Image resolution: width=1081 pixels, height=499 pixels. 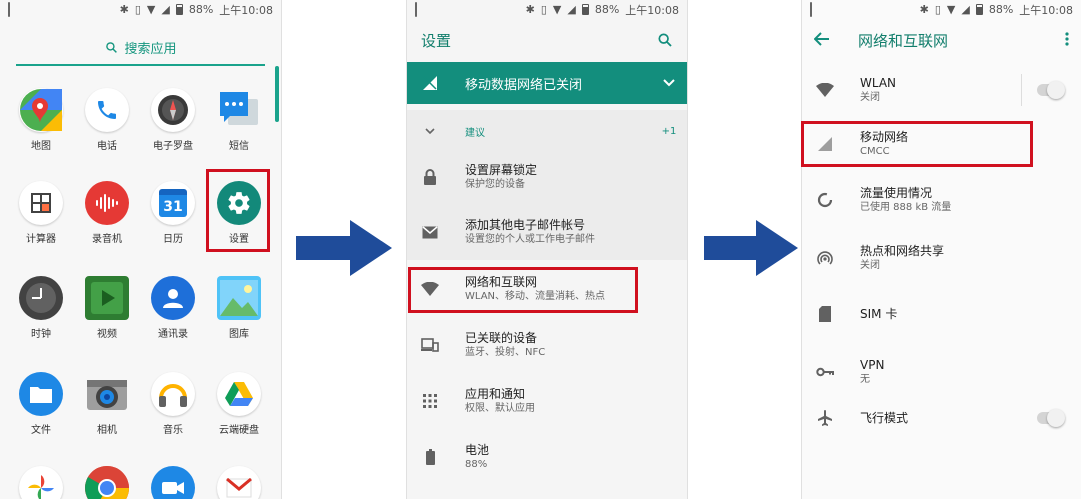 I want to click on banner-expand, so click(x=668, y=83).